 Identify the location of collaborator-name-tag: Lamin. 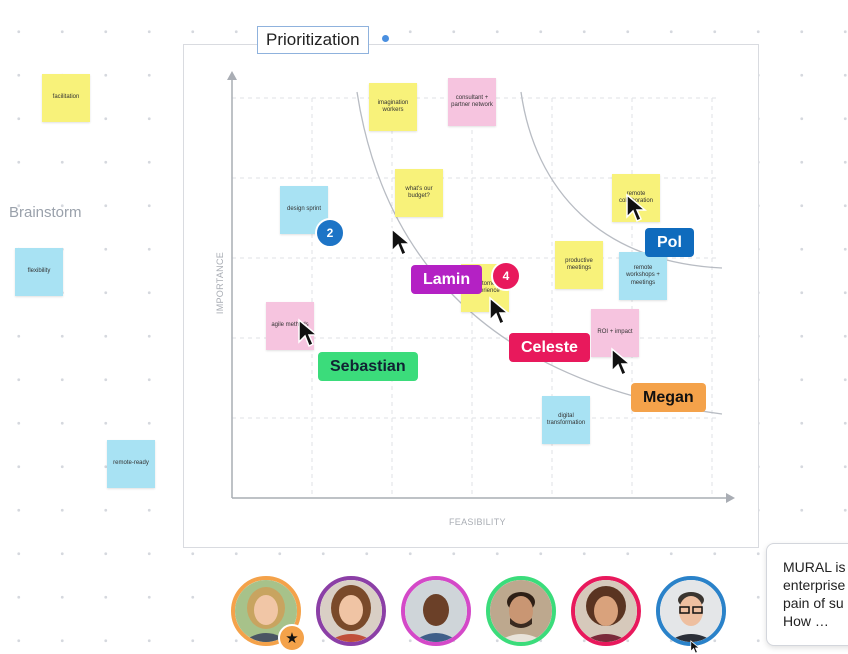
(447, 279).